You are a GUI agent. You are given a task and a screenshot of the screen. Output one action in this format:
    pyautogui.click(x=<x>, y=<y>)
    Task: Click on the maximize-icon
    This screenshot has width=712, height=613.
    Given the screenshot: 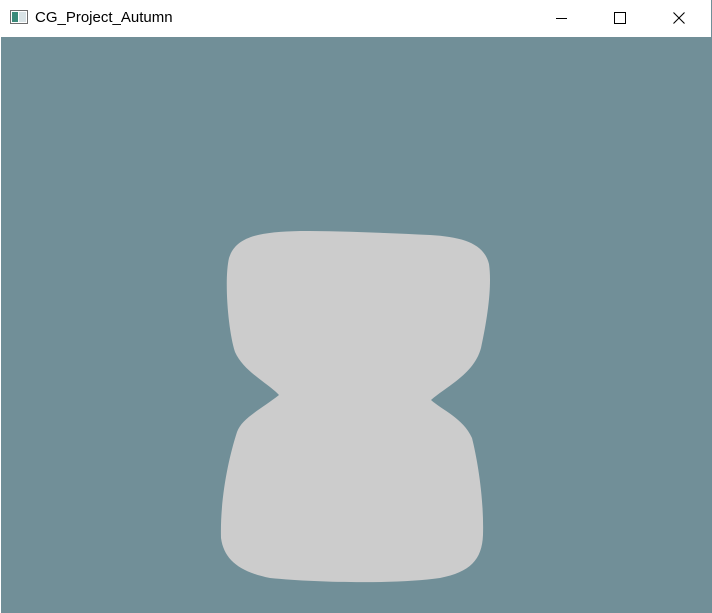 What is the action you would take?
    pyautogui.click(x=620, y=18)
    